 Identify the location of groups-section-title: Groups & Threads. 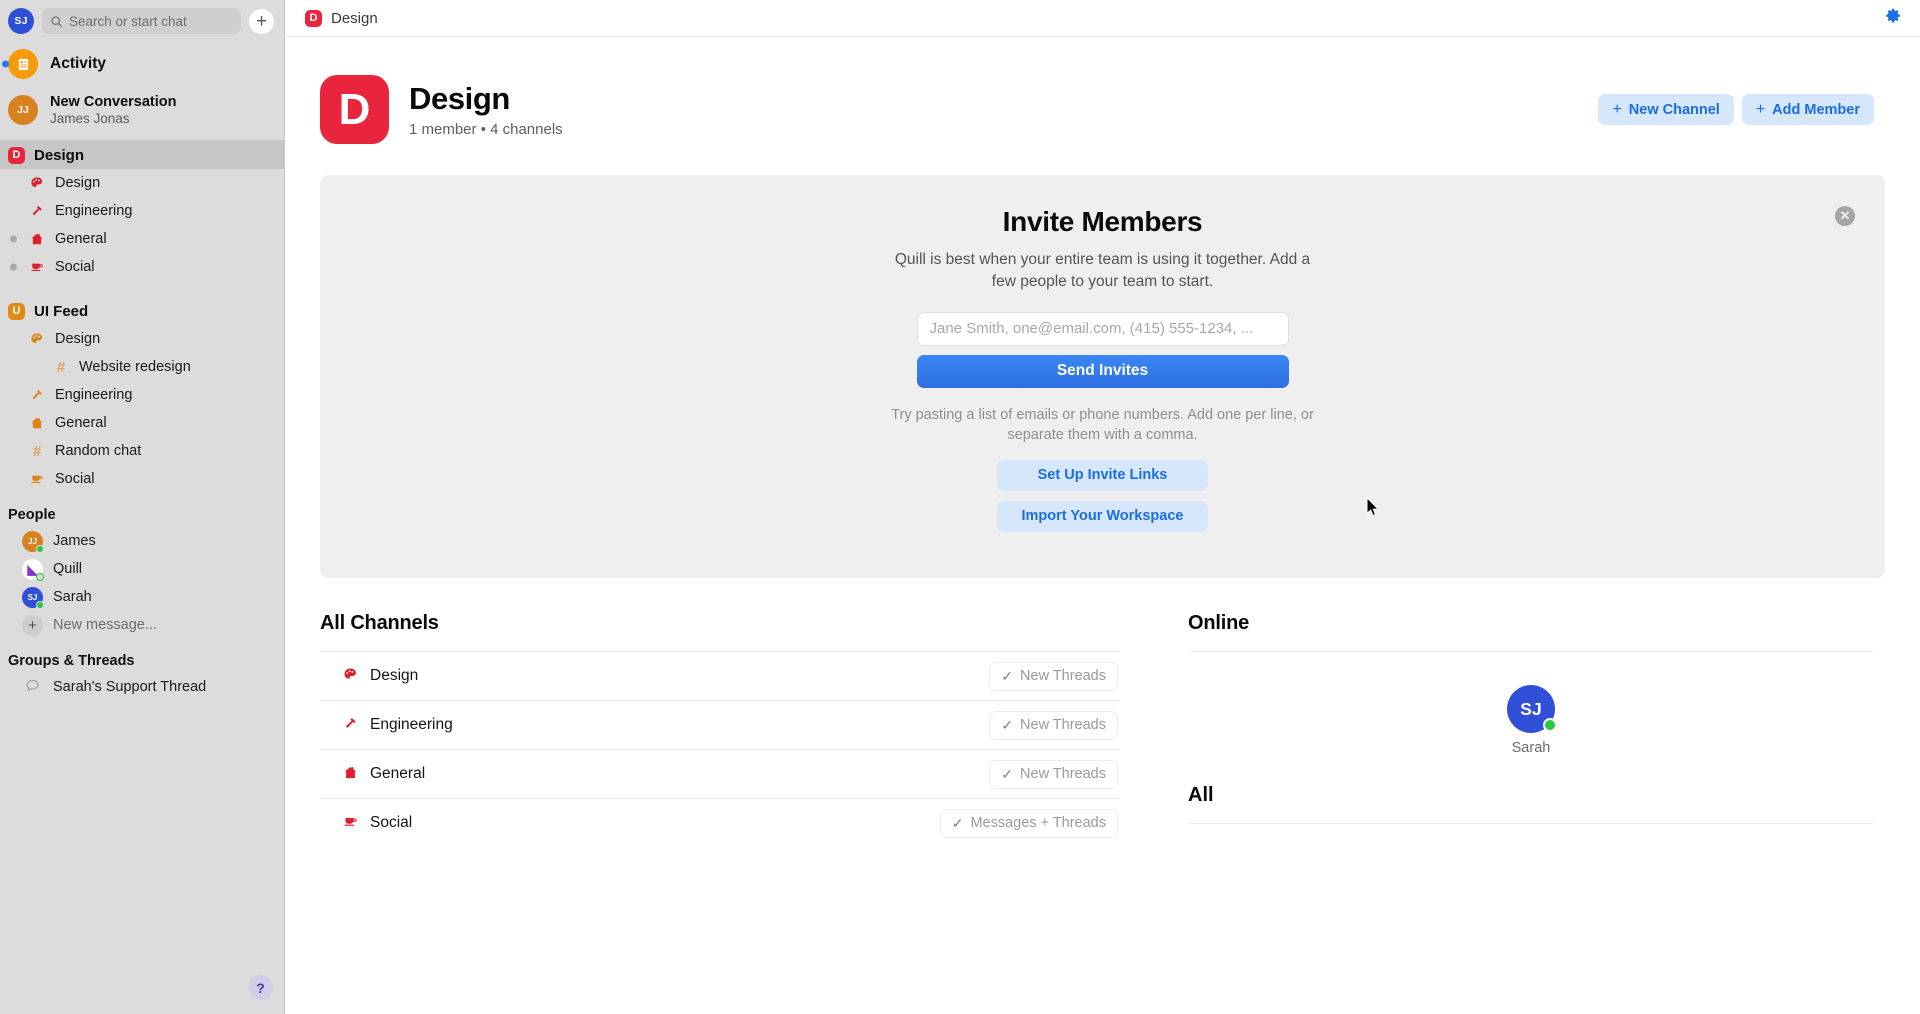
(71, 661).